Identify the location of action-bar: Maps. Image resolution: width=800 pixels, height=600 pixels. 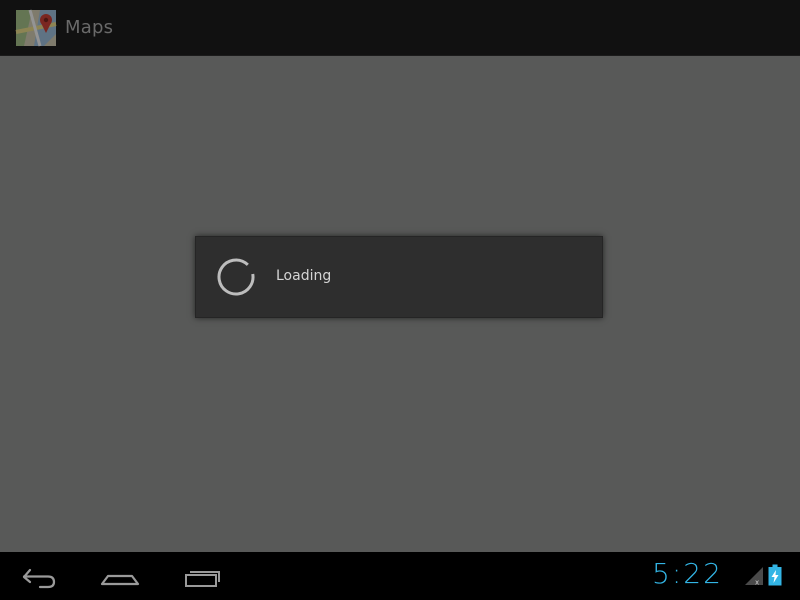
(400, 28).